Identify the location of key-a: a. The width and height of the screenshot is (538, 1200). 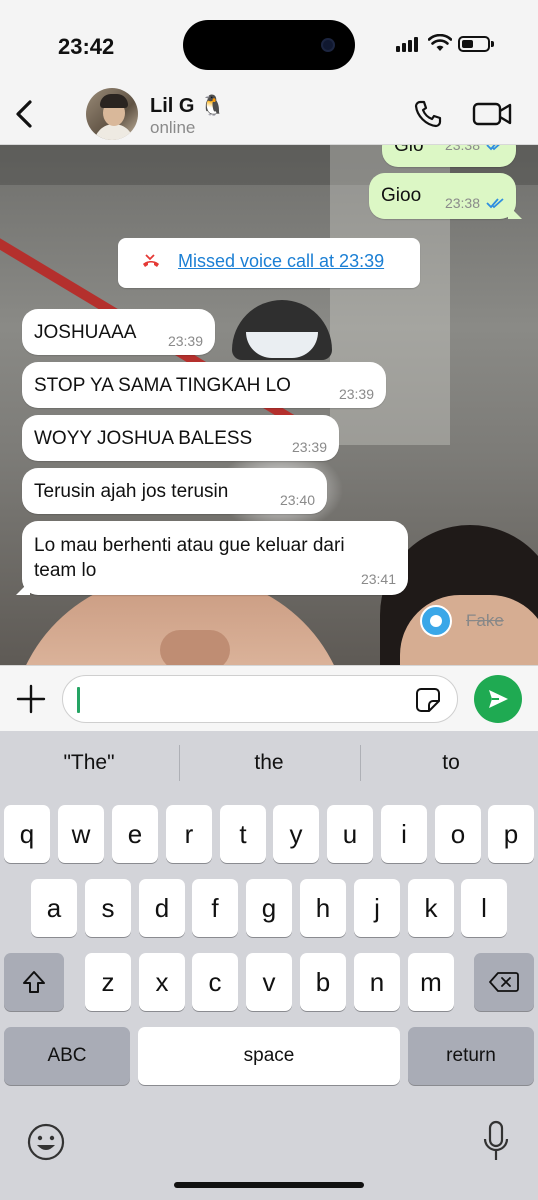
(54, 908).